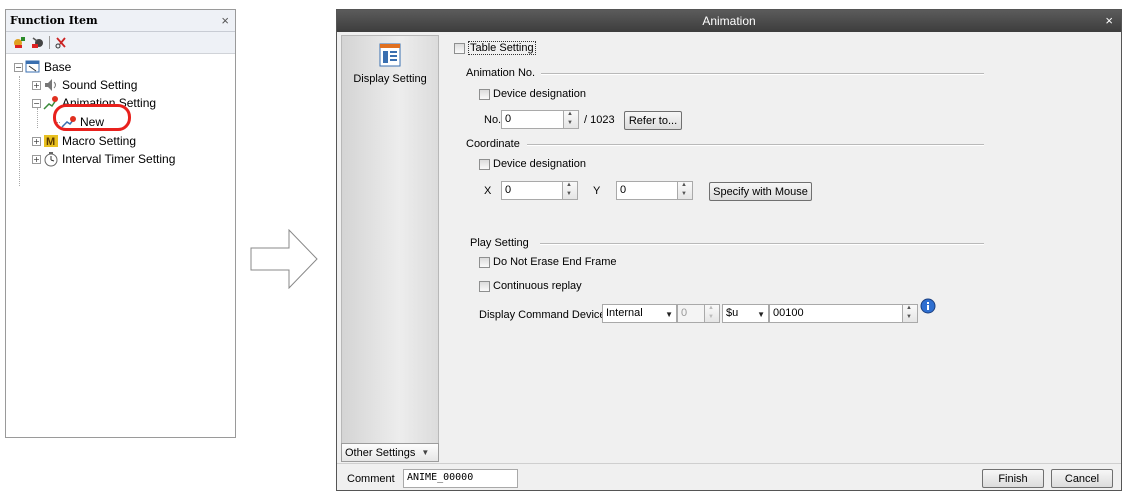  Describe the element at coordinates (484, 286) in the screenshot. I see `continuous-replay-checkbox` at that location.